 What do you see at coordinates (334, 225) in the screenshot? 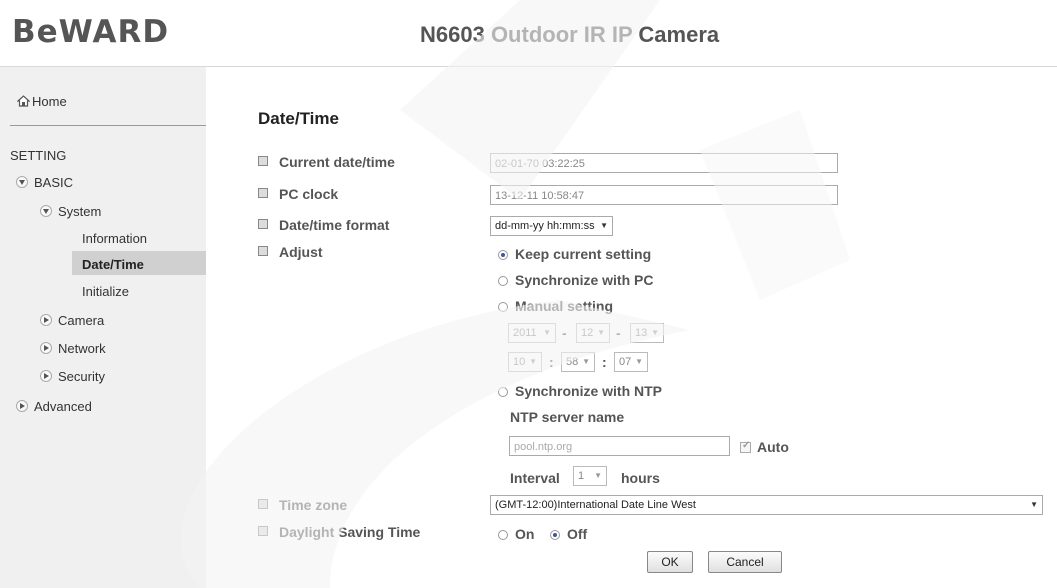
I see `datetime-format-label-text: Date/time format` at bounding box center [334, 225].